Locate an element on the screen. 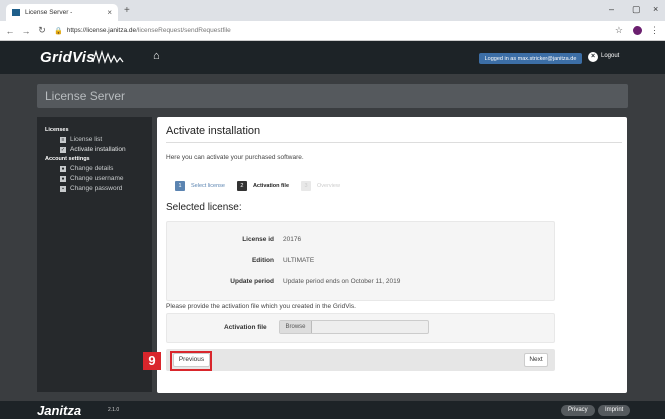  logout-link: Logout is located at coordinates (610, 56).